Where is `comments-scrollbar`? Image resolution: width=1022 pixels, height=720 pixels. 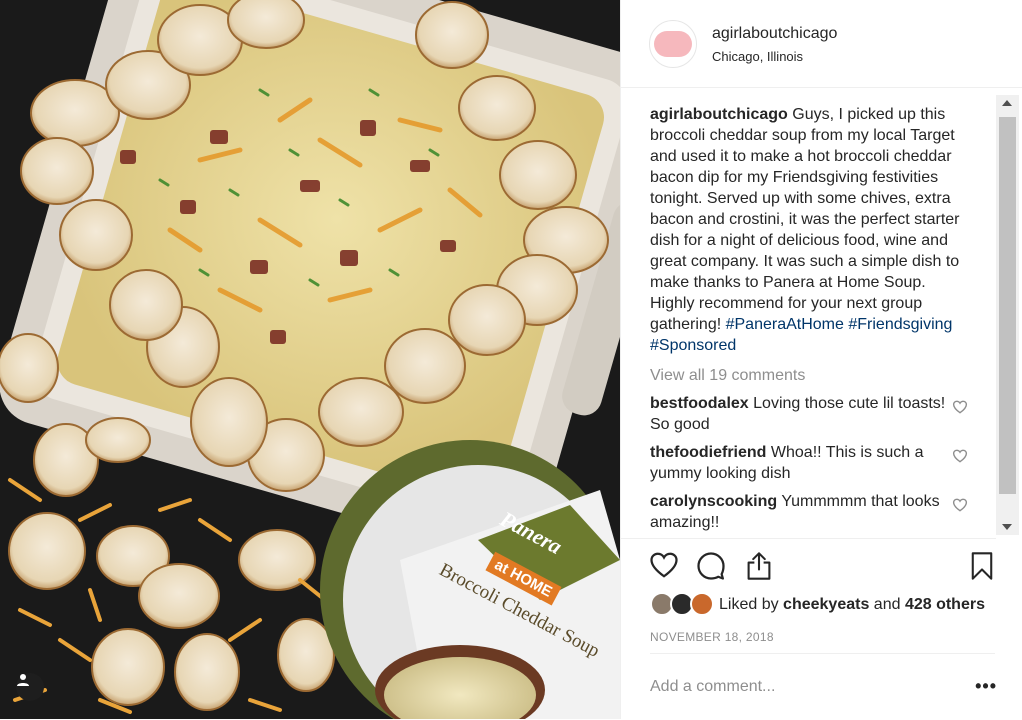 comments-scrollbar is located at coordinates (1007, 315).